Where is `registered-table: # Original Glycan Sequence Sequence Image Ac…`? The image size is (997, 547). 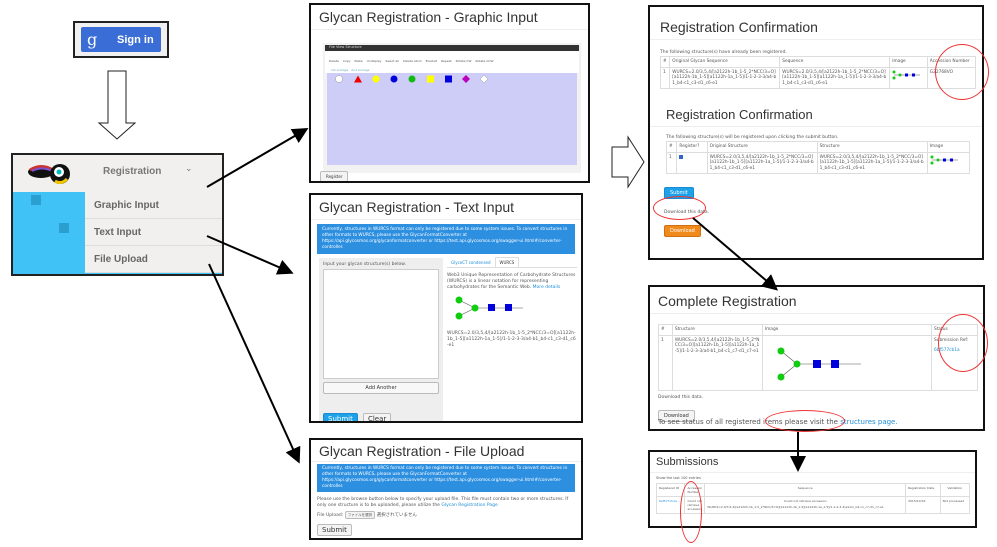
registered-table: # Original Glycan Sequence Sequence Image Ac… is located at coordinates (818, 72).